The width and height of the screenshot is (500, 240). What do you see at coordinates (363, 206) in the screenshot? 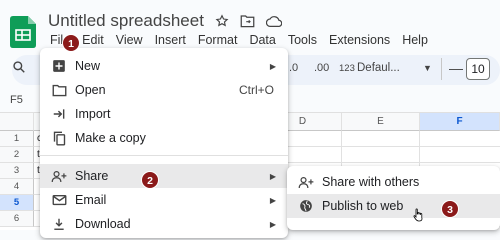
I see `share-menu-item-label: Publish to web` at bounding box center [363, 206].